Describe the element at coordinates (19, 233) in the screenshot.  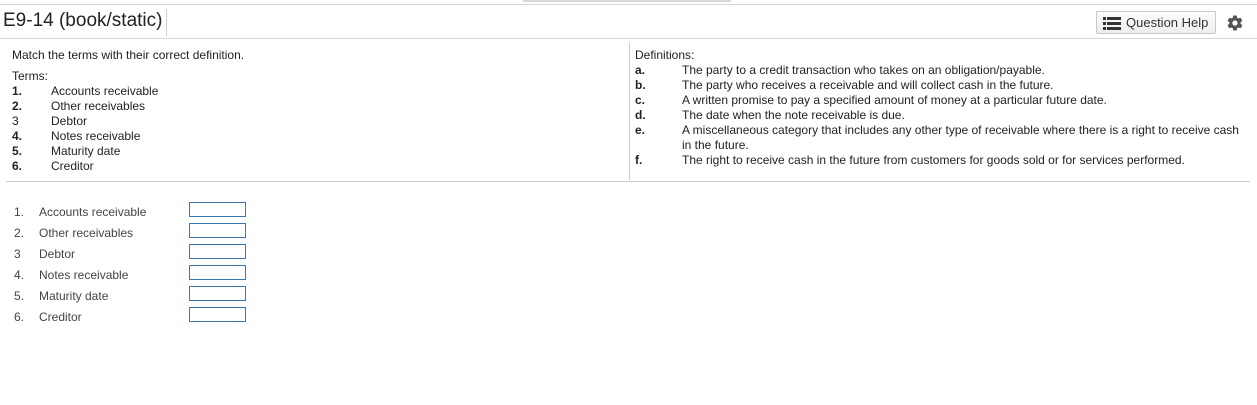
I see `answer-number: 2.` at that location.